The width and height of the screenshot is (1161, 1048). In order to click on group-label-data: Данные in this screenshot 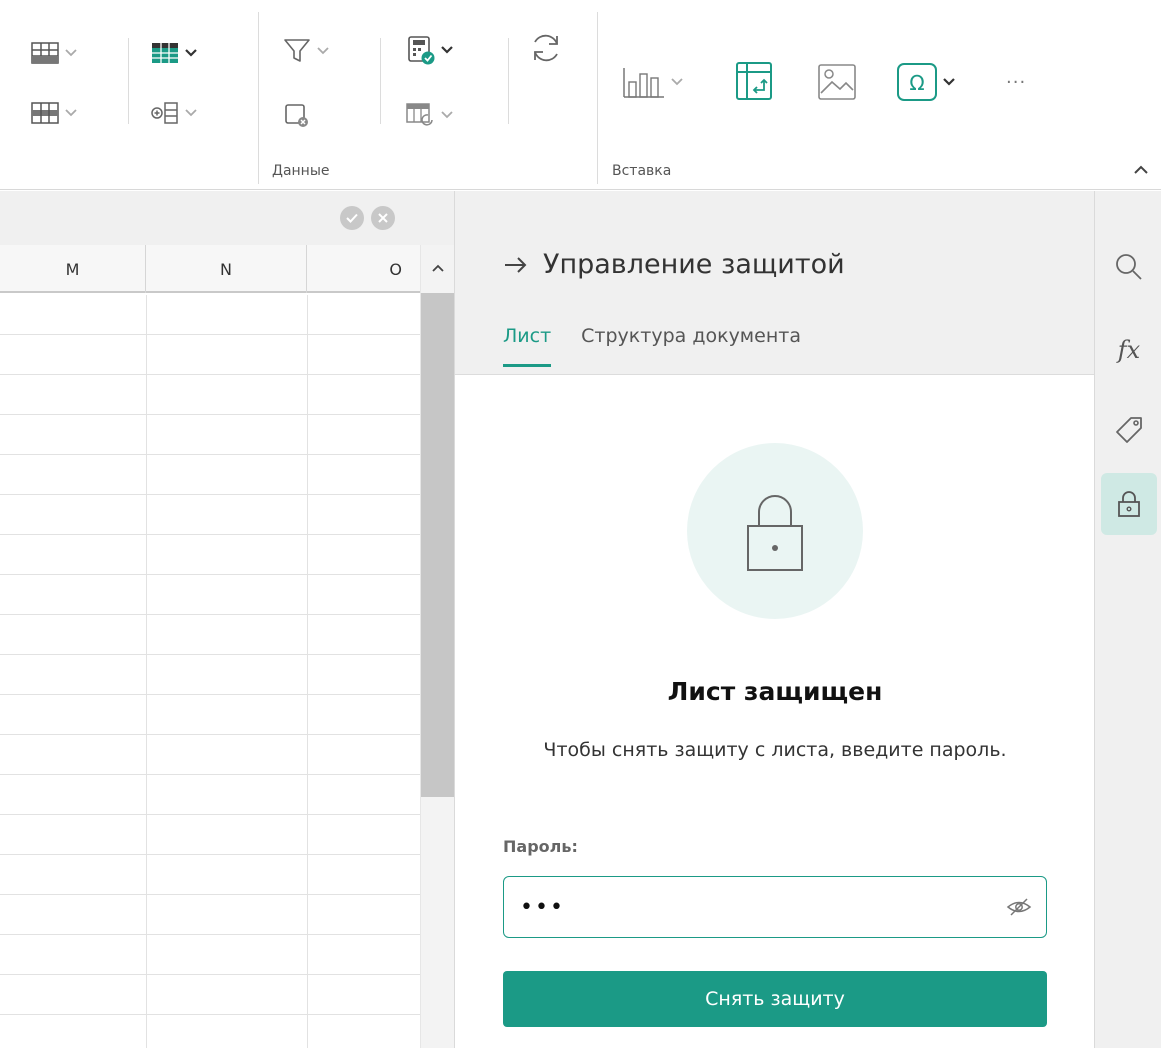, I will do `click(301, 171)`.